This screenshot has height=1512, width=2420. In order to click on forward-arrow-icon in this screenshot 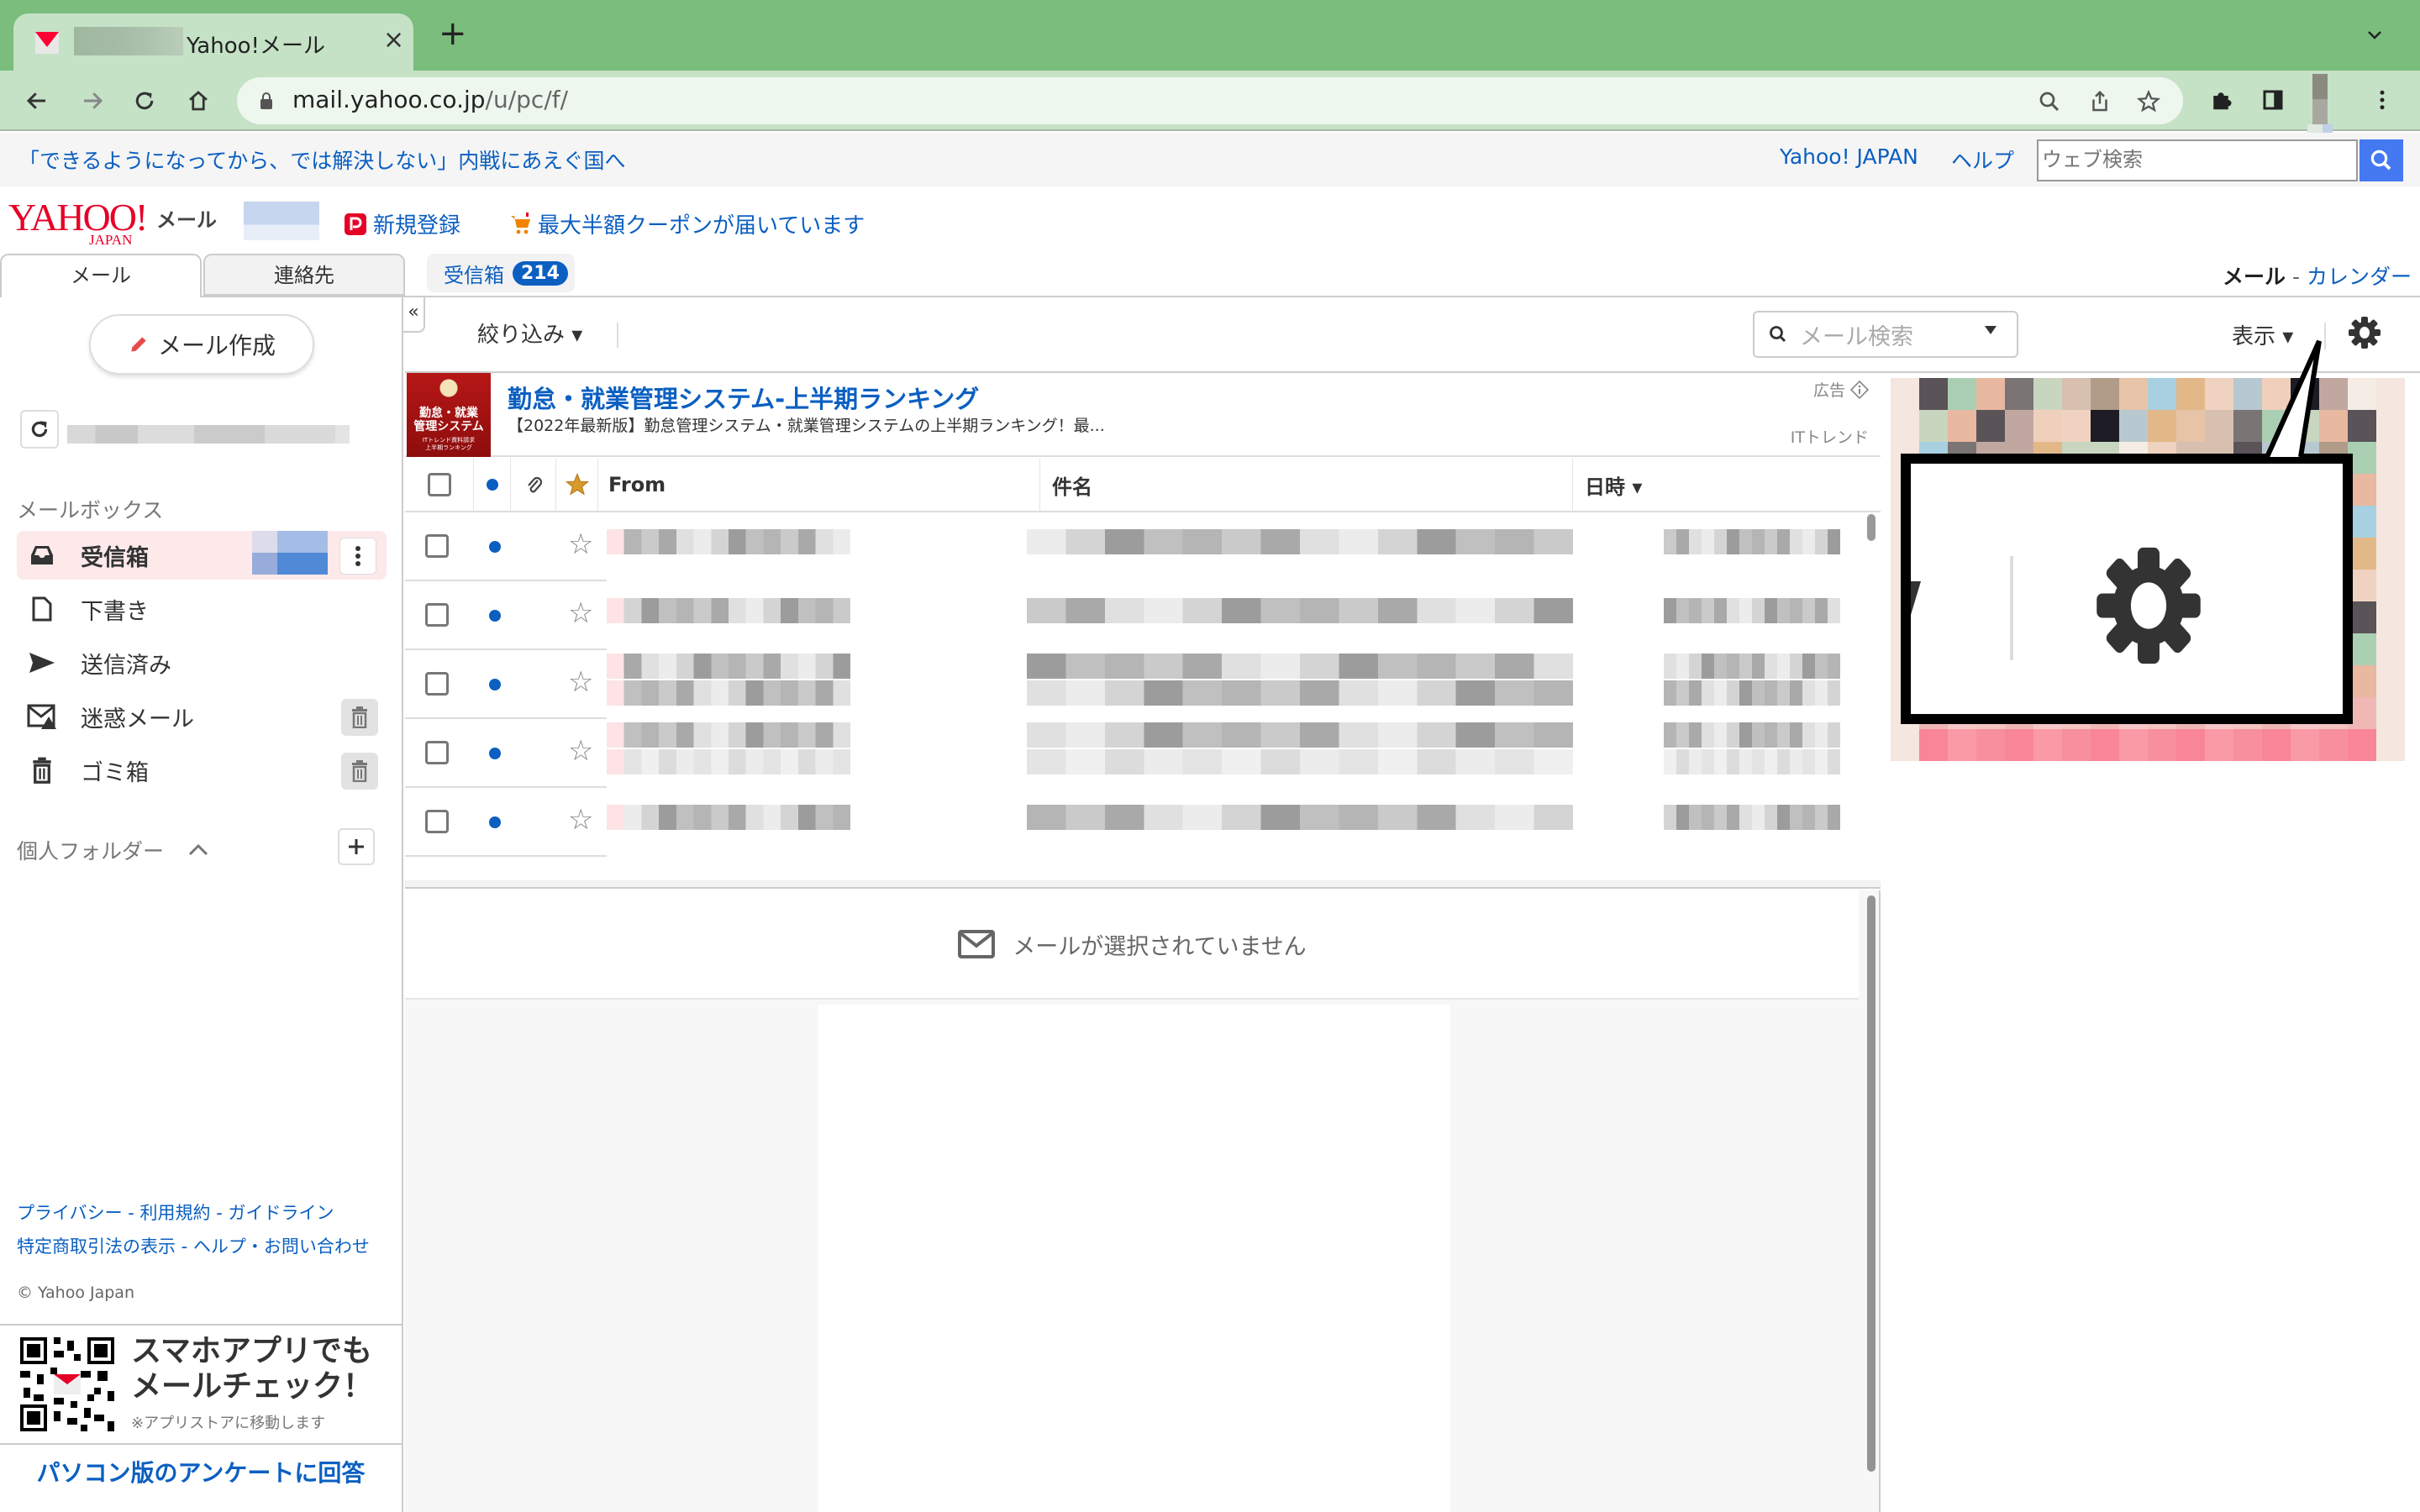, I will do `click(94, 100)`.